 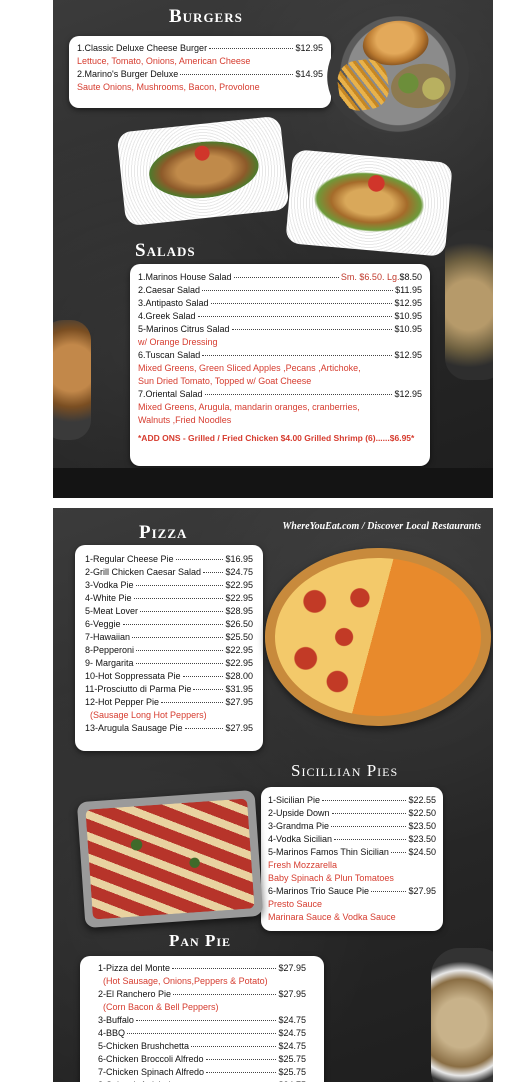 I want to click on item-name: 4-Vodka Sicilian, so click(x=300, y=839).